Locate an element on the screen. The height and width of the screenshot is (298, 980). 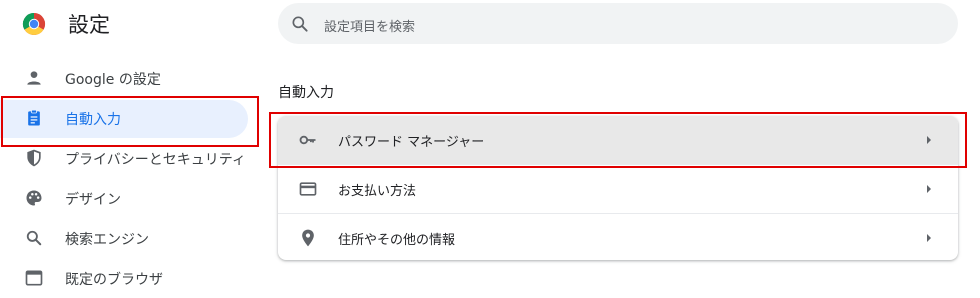
row-label: お支払い方法 is located at coordinates (377, 191).